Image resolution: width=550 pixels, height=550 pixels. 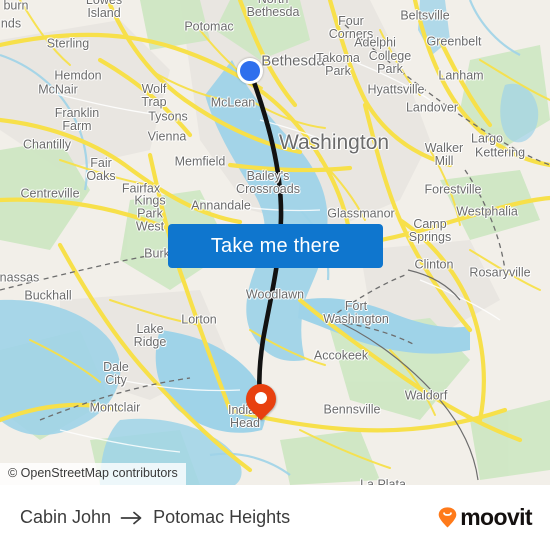 What do you see at coordinates (11, 23) in the screenshot?
I see `map-label: nds` at bounding box center [11, 23].